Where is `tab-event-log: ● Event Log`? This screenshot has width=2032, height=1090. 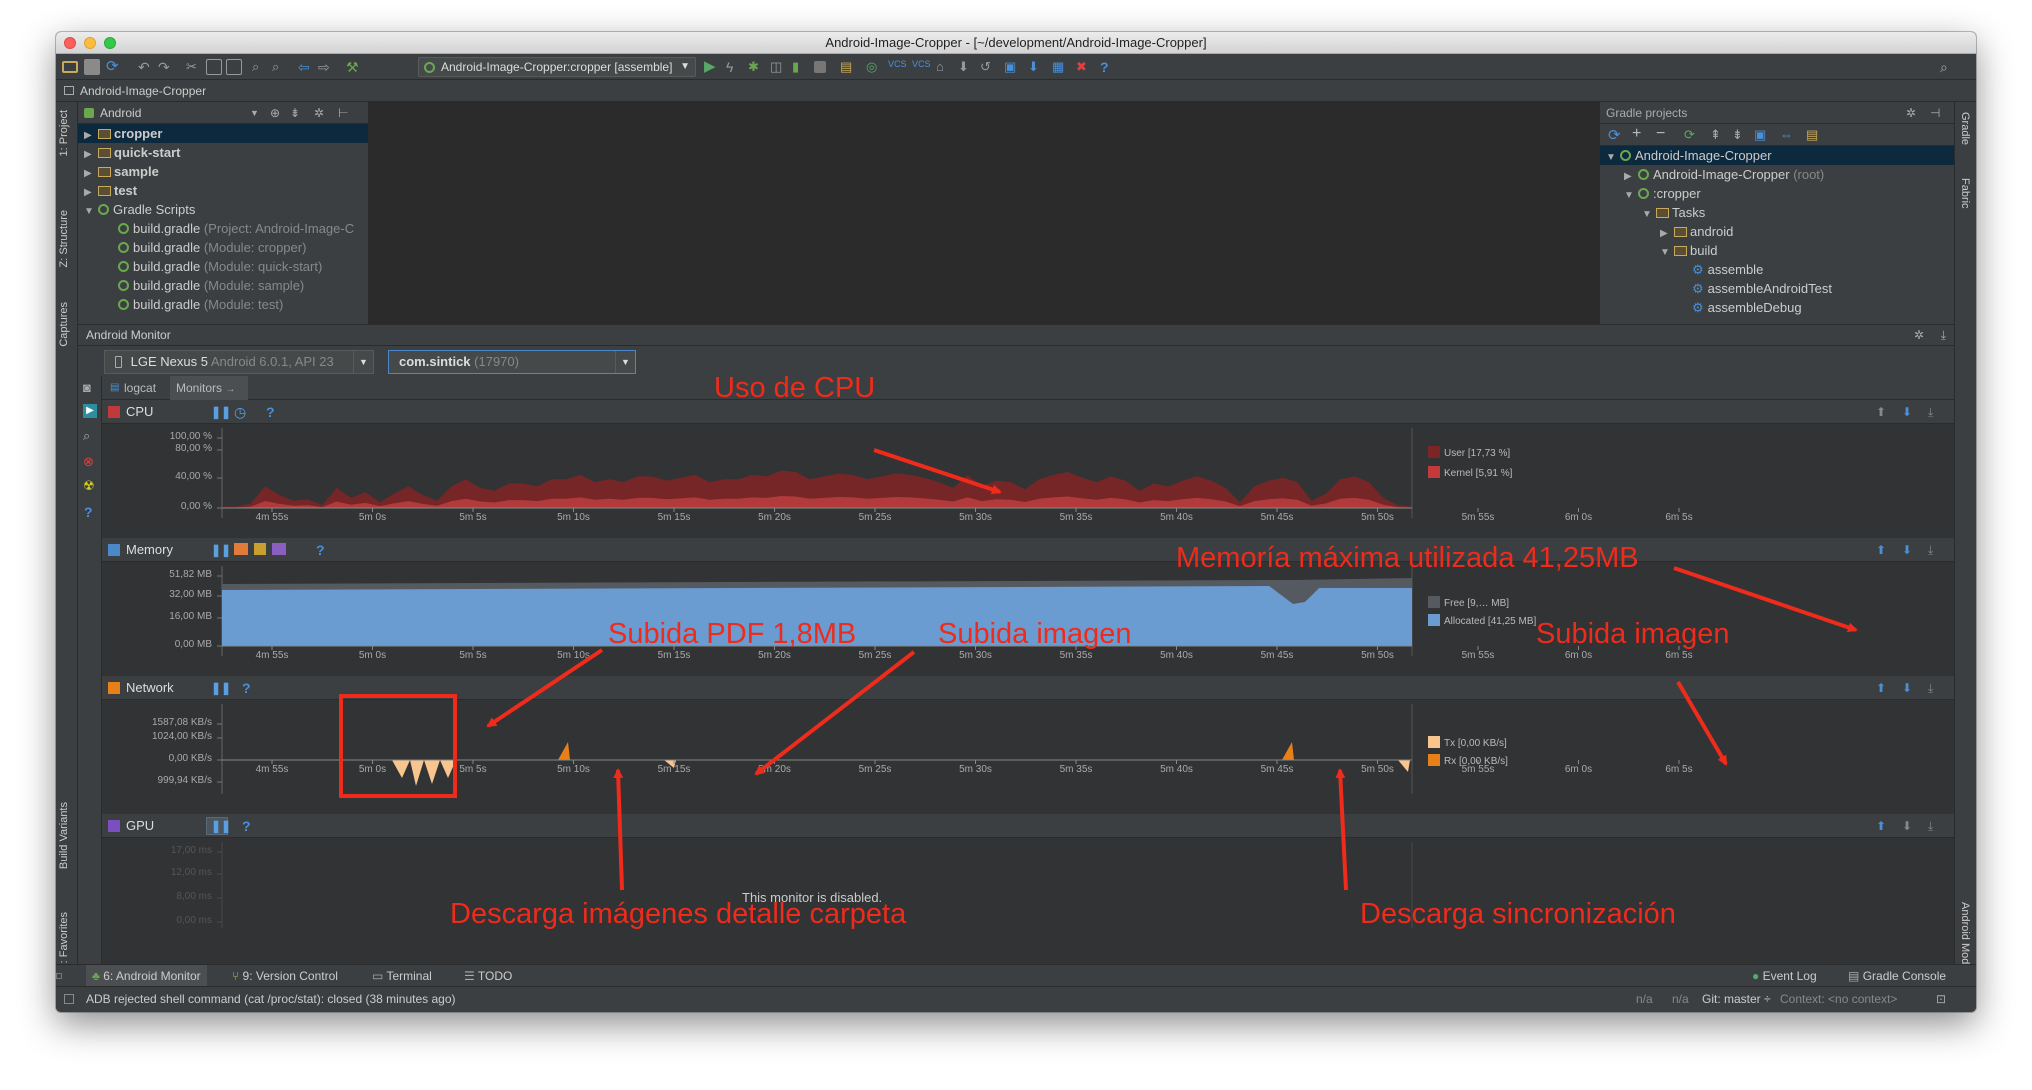 tab-event-log: ● Event Log is located at coordinates (1784, 976).